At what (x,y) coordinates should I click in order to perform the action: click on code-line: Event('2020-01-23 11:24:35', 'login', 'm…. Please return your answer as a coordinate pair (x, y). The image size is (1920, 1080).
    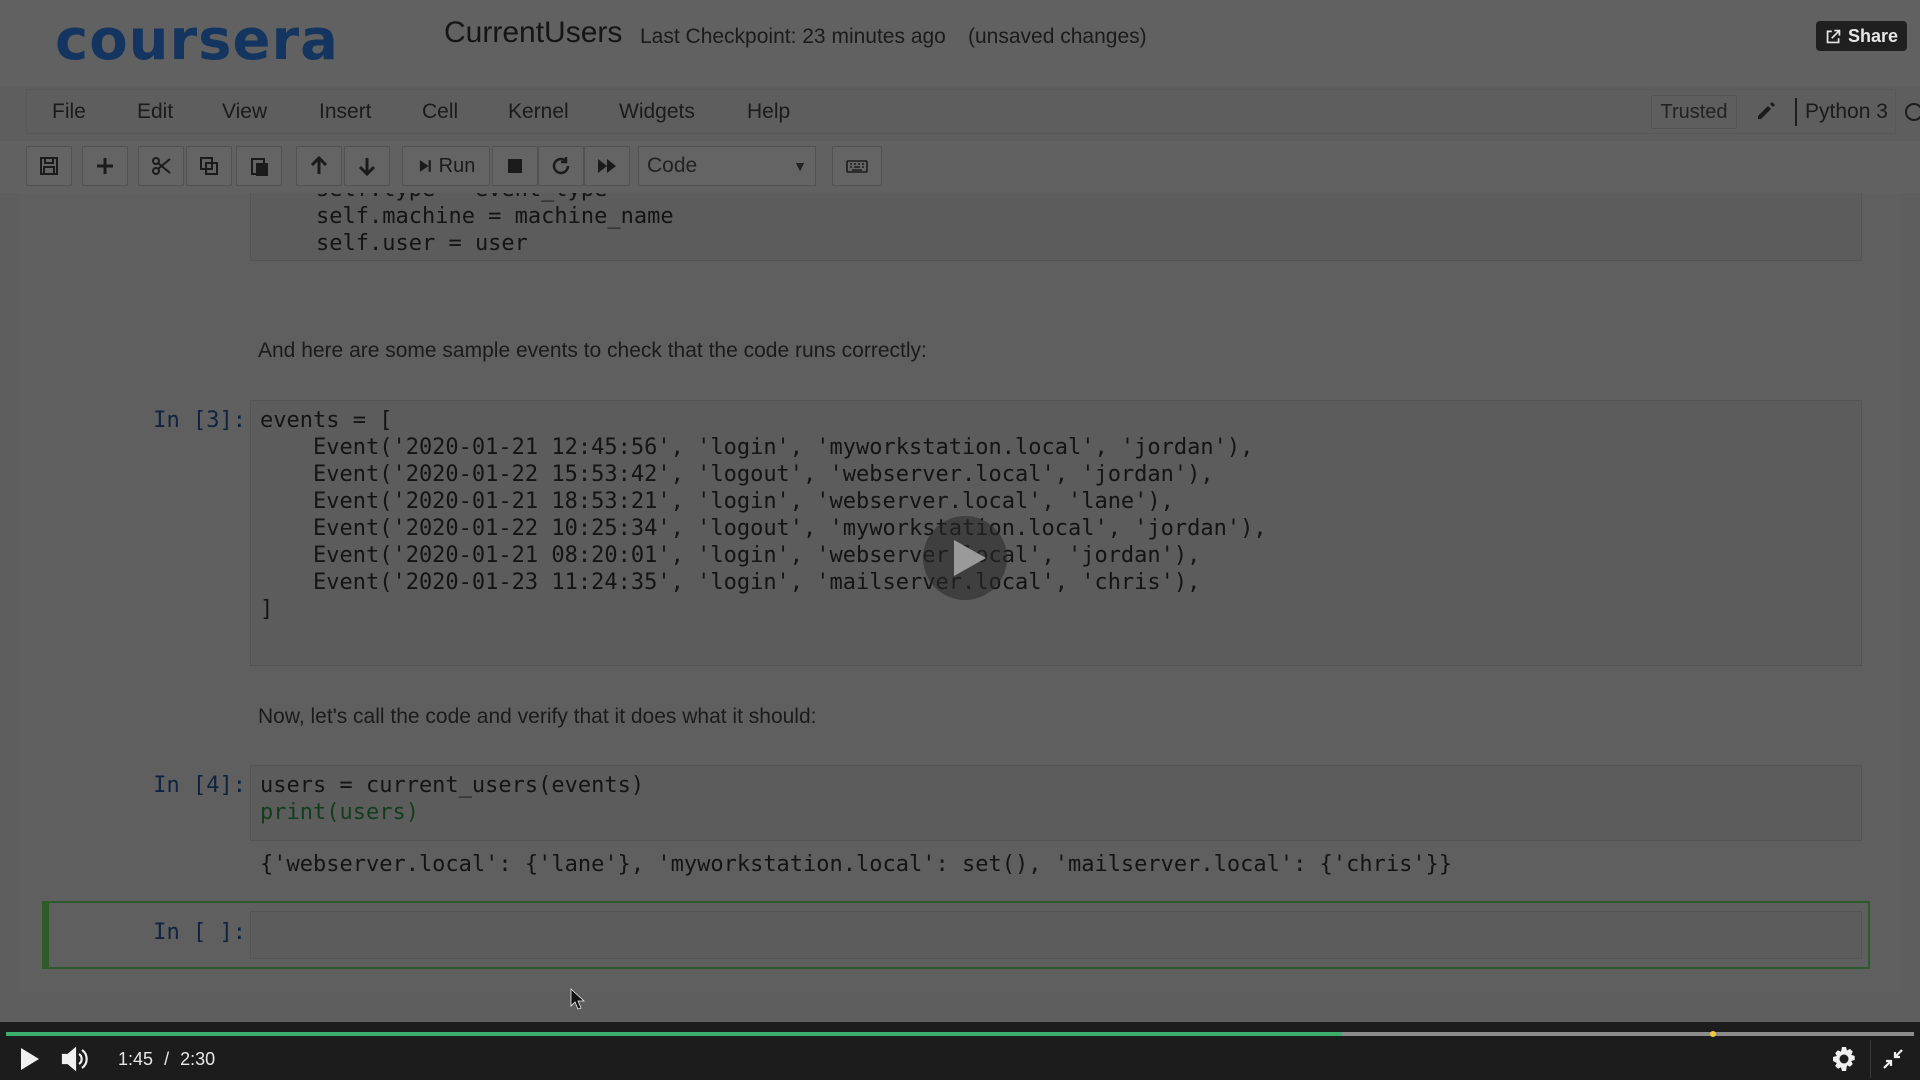
    Looking at the image, I should click on (730, 582).